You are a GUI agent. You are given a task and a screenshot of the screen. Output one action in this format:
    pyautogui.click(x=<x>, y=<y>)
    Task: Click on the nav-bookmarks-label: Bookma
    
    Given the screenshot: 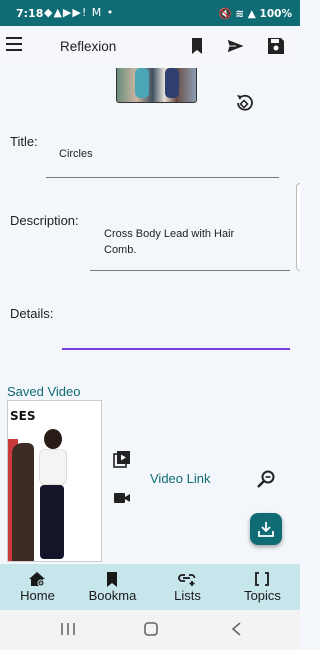 What is the action you would take?
    pyautogui.click(x=112, y=595)
    